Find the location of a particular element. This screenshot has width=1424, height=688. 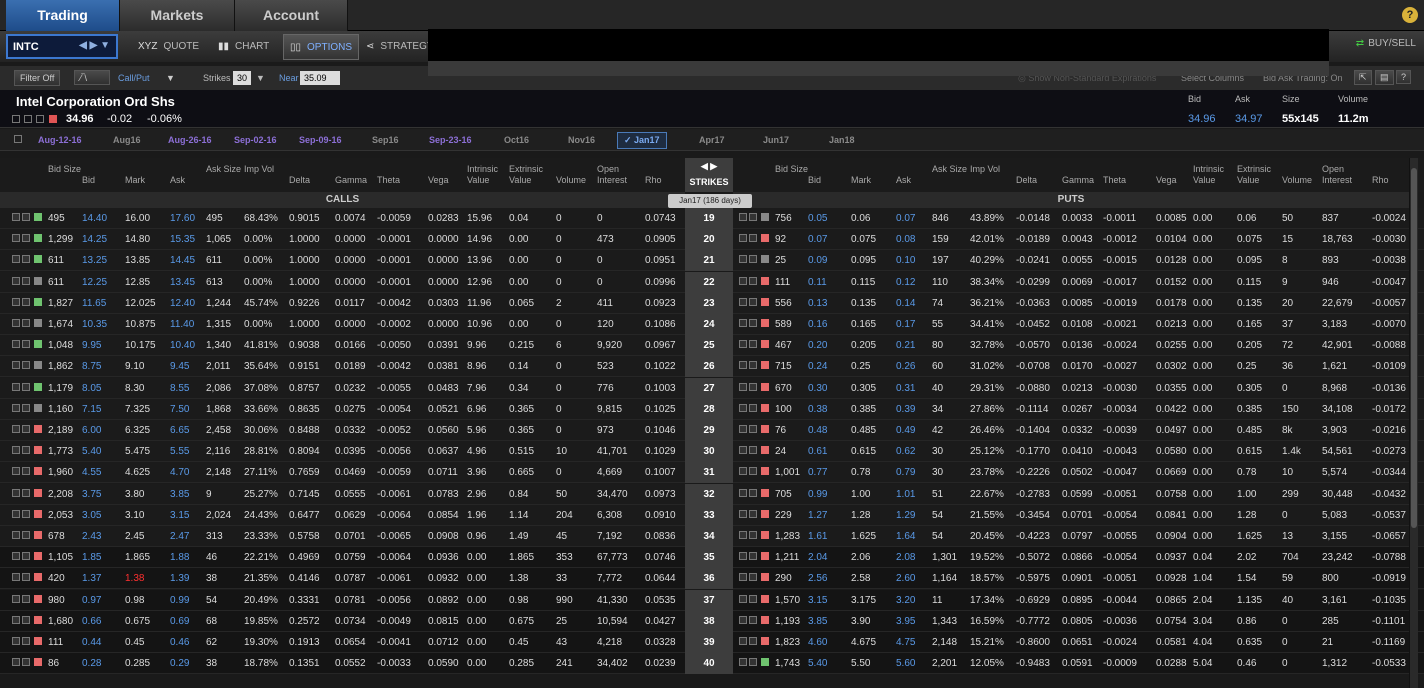

expiration-apr17: Apr17 is located at coordinates (712, 140).